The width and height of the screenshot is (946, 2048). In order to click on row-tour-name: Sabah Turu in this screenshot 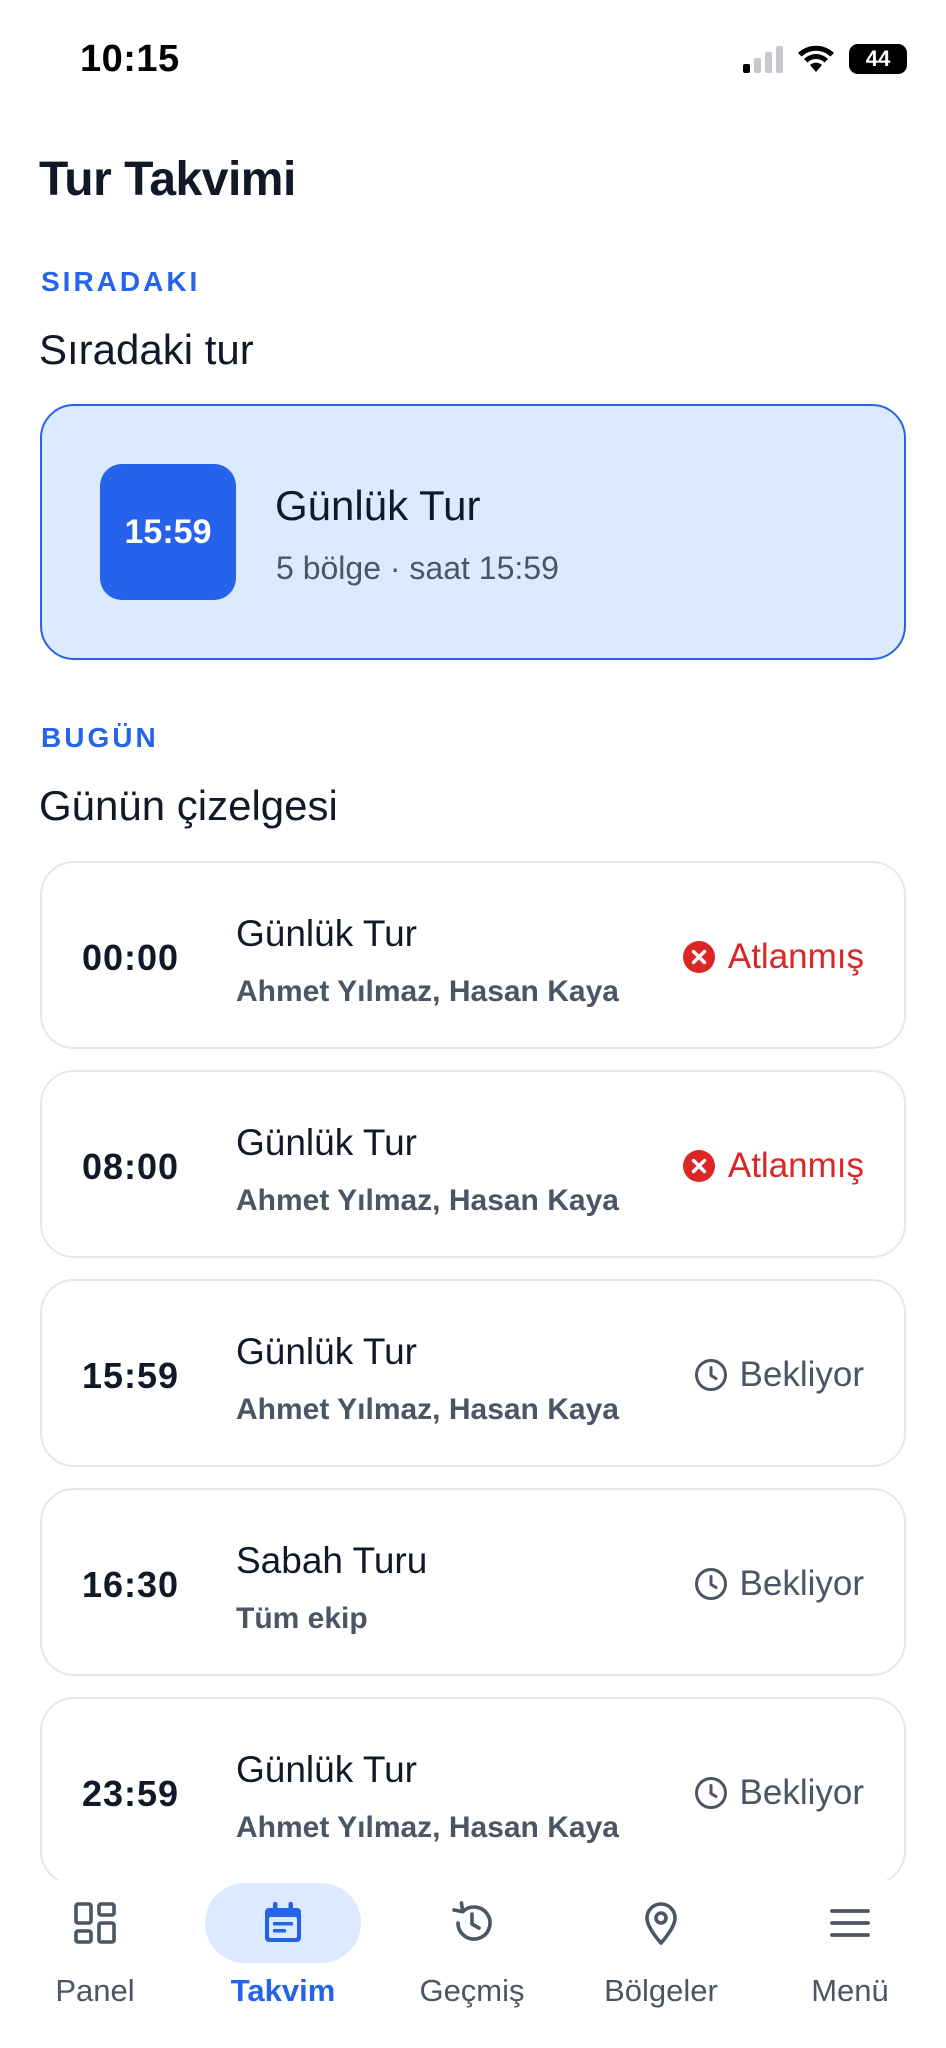, I will do `click(332, 1560)`.